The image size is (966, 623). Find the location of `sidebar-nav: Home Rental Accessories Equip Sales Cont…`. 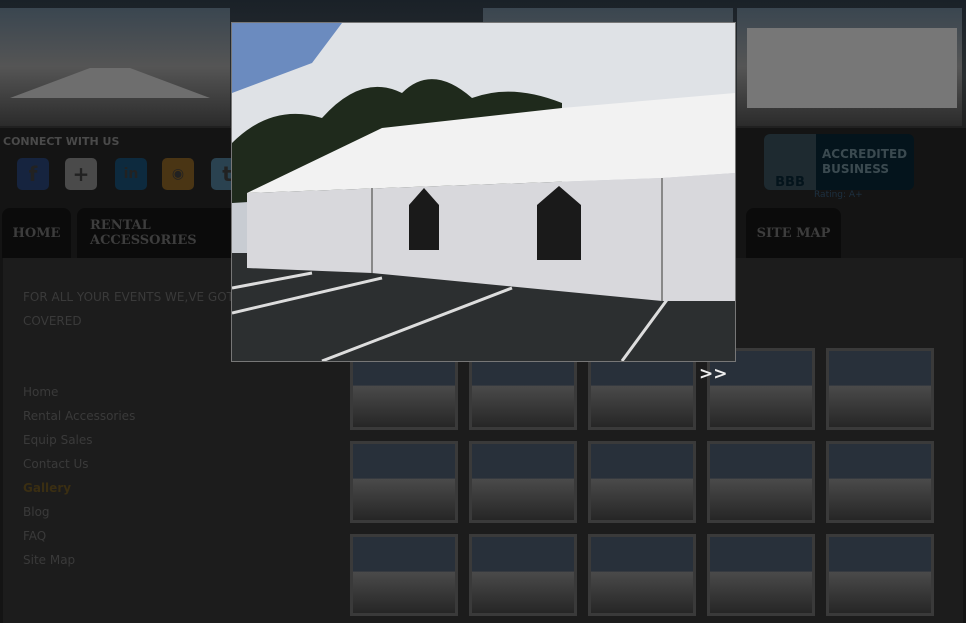

sidebar-nav: Home Rental Accessories Equip Sales Cont… is located at coordinates (79, 476).